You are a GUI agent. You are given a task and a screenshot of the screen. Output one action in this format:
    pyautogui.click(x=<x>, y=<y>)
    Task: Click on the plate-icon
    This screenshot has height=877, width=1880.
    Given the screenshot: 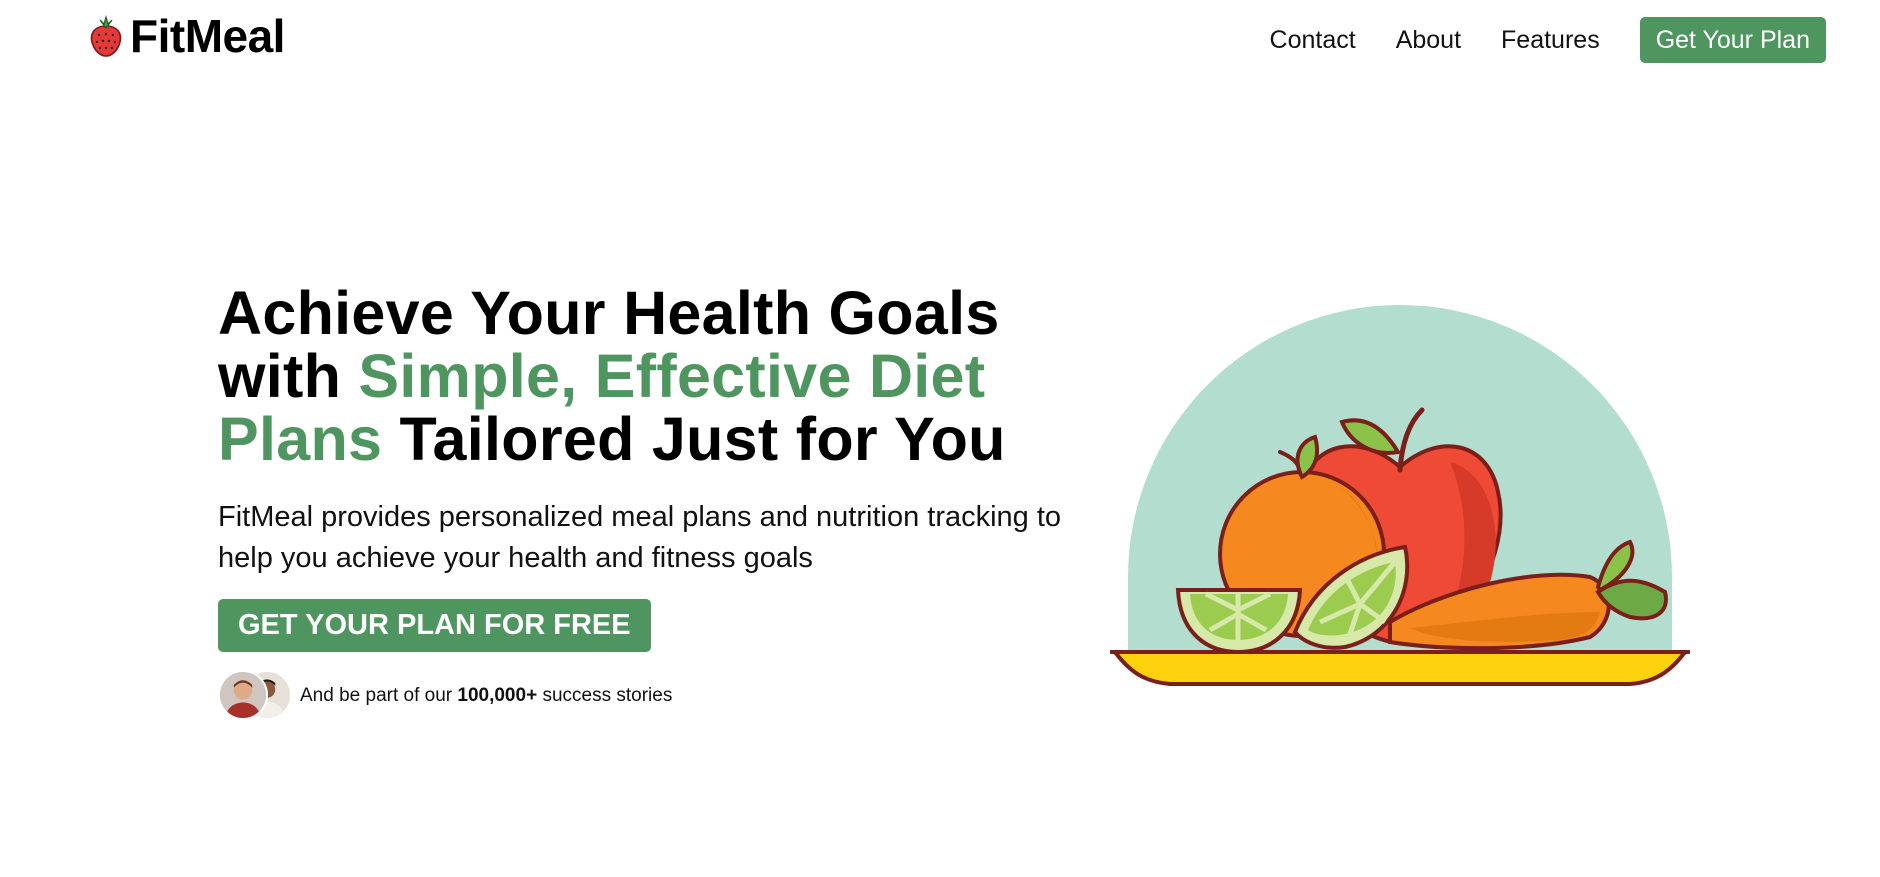 What is the action you would take?
    pyautogui.click(x=1400, y=668)
    